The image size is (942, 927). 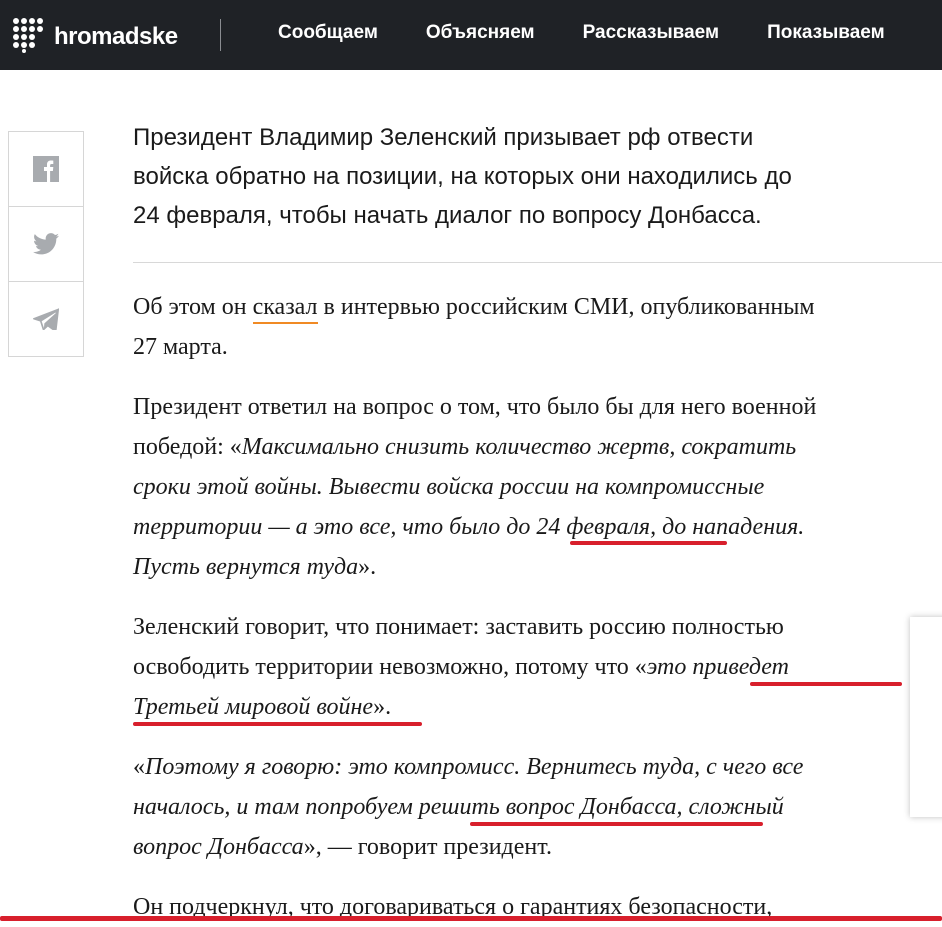 I want to click on lead-separator, so click(x=537, y=262).